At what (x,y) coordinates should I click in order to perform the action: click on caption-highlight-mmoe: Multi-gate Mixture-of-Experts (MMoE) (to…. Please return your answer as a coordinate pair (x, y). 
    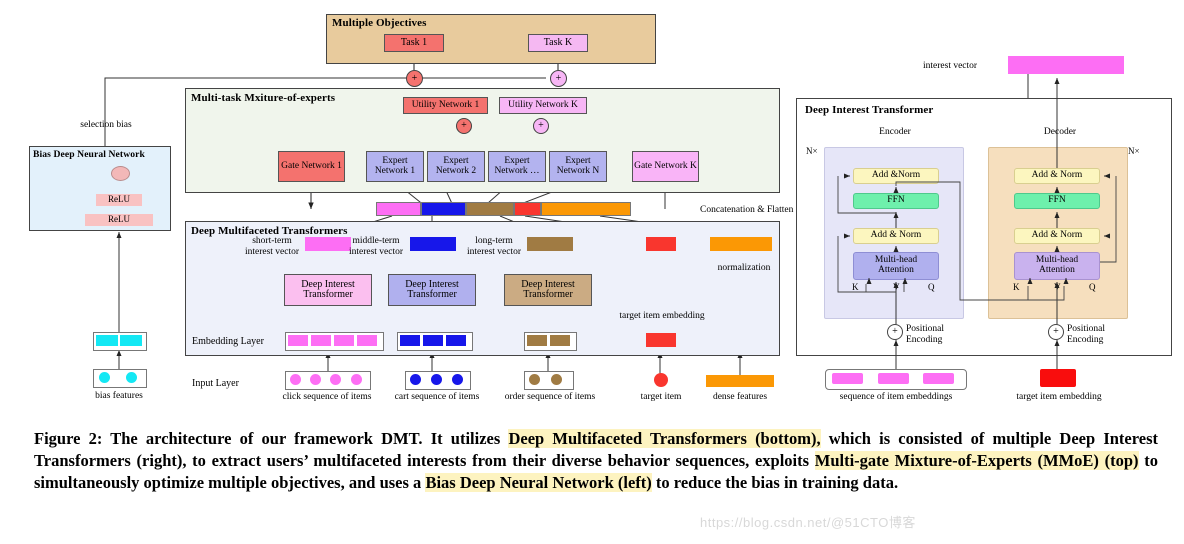
    Looking at the image, I should click on (976, 460).